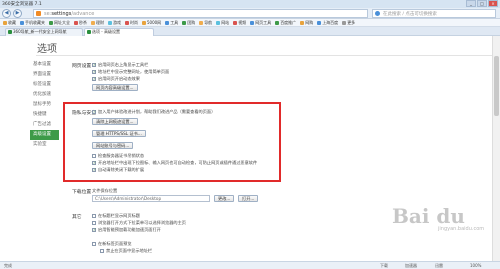 This screenshot has width=500, height=269. I want to click on sidebar-item-lab: 实验室, so click(44, 145).